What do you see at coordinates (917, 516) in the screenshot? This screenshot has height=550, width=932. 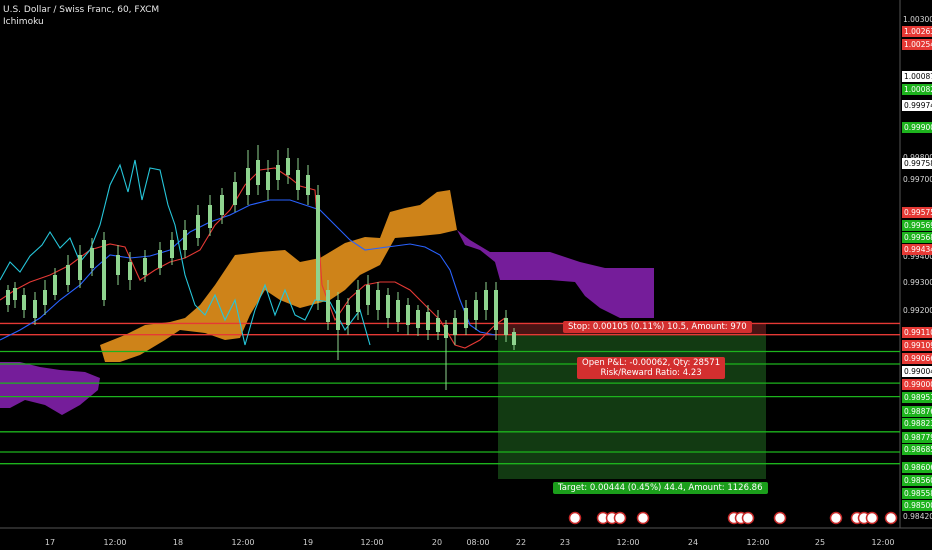 I see `y-tick-label: 0.98420` at bounding box center [917, 516].